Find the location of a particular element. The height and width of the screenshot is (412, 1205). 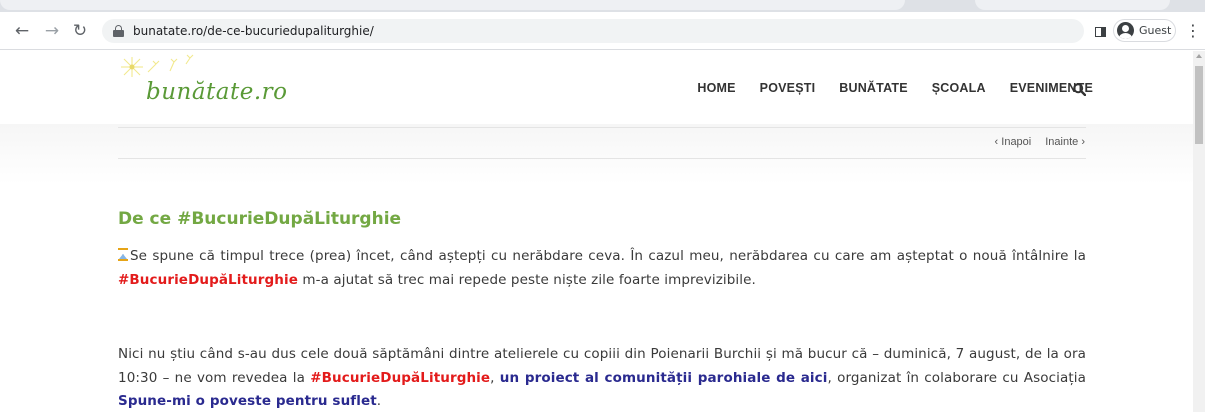

nav-item-home: HOME is located at coordinates (716, 88).